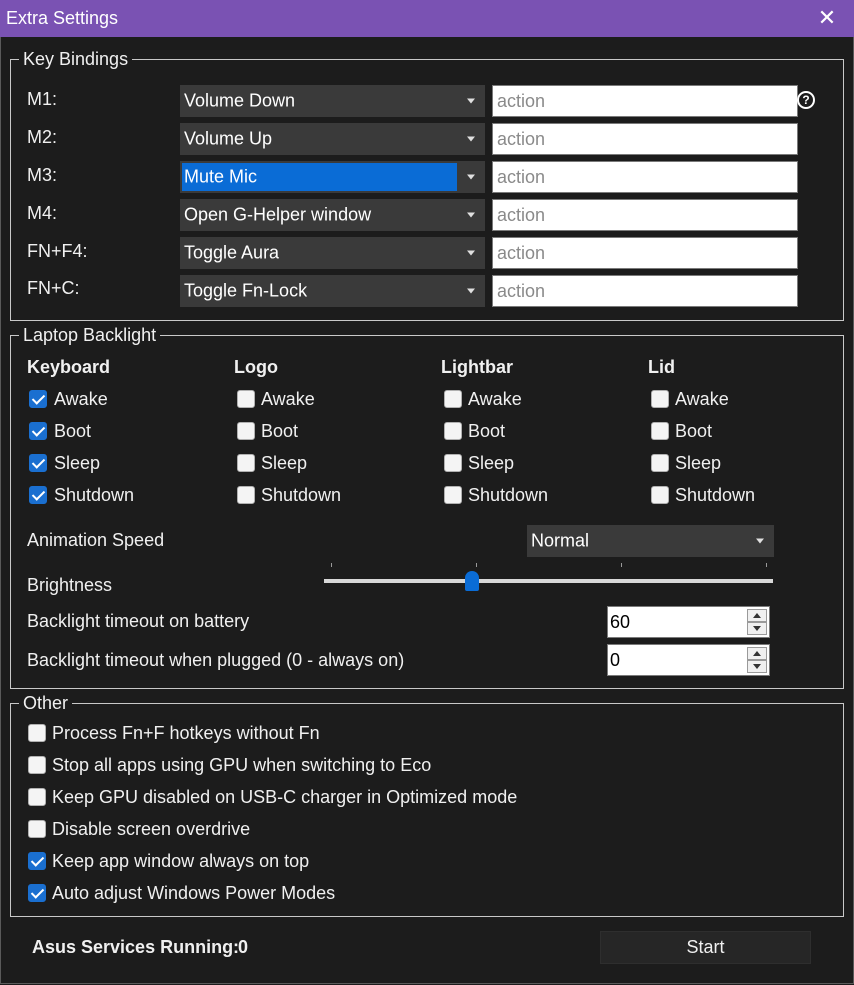  Describe the element at coordinates (232, 252) in the screenshot. I see `binding-combo-value: Toggle Aura` at that location.